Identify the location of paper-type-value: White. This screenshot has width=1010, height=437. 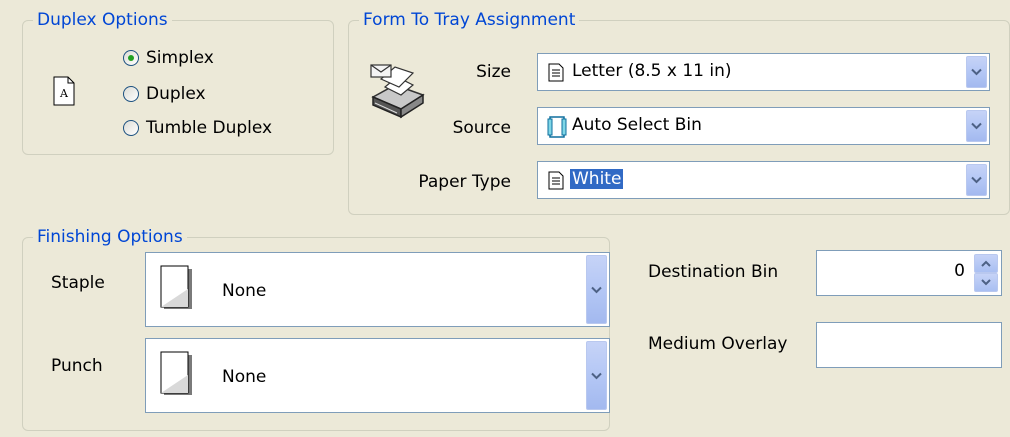
(597, 179).